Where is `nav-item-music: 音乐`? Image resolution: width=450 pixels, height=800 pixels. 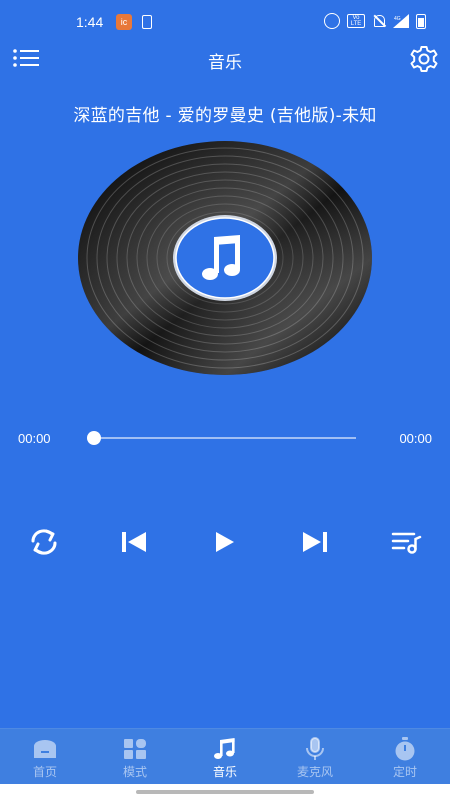 nav-item-music: 音乐 is located at coordinates (225, 756).